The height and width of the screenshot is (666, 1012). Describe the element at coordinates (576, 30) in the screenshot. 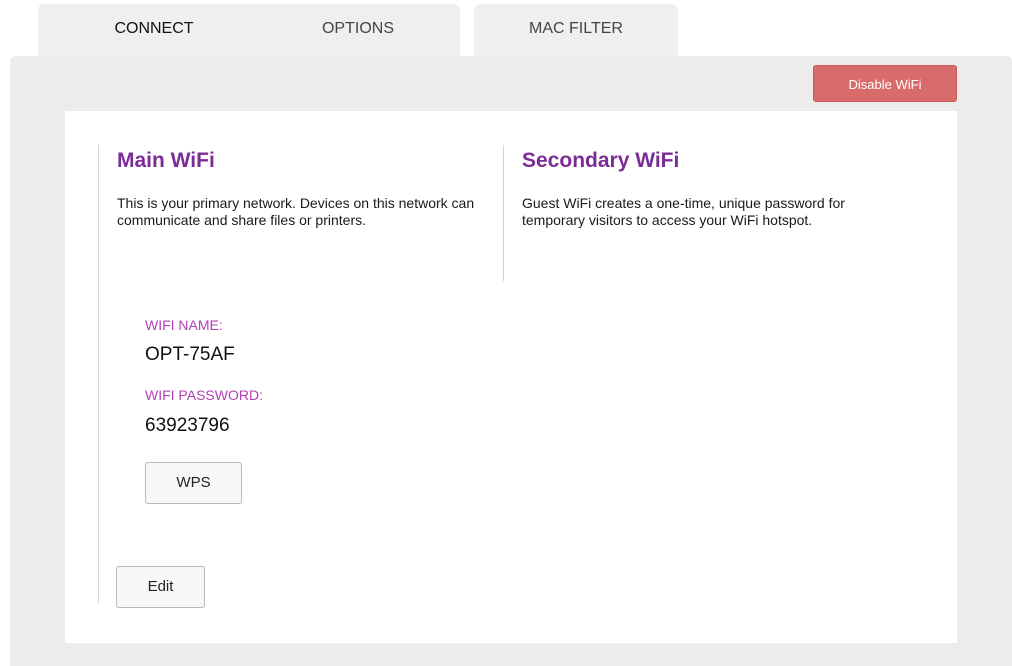

I see `tab-mac-filter: MAC FILTER` at that location.